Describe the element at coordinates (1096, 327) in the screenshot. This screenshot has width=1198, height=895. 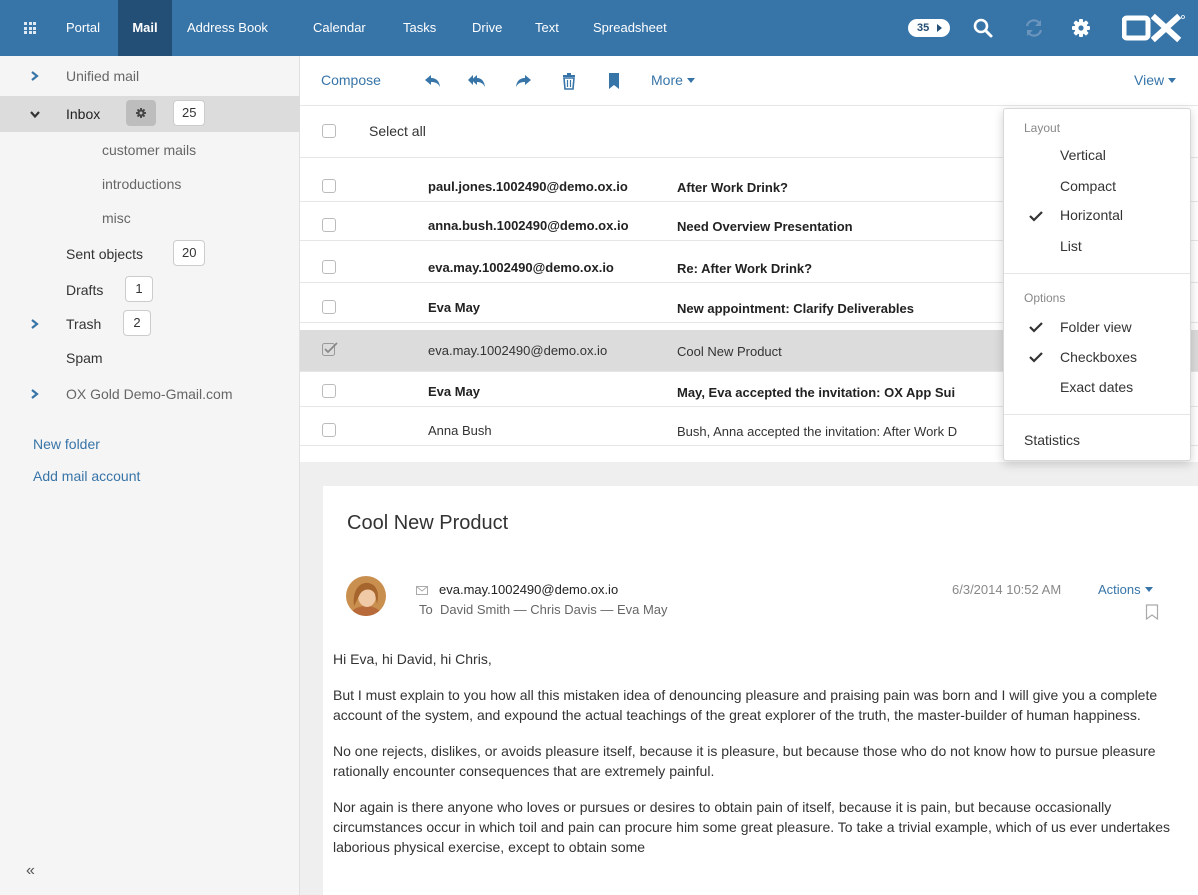
I see `menu-item-folder-view: Folder view` at that location.